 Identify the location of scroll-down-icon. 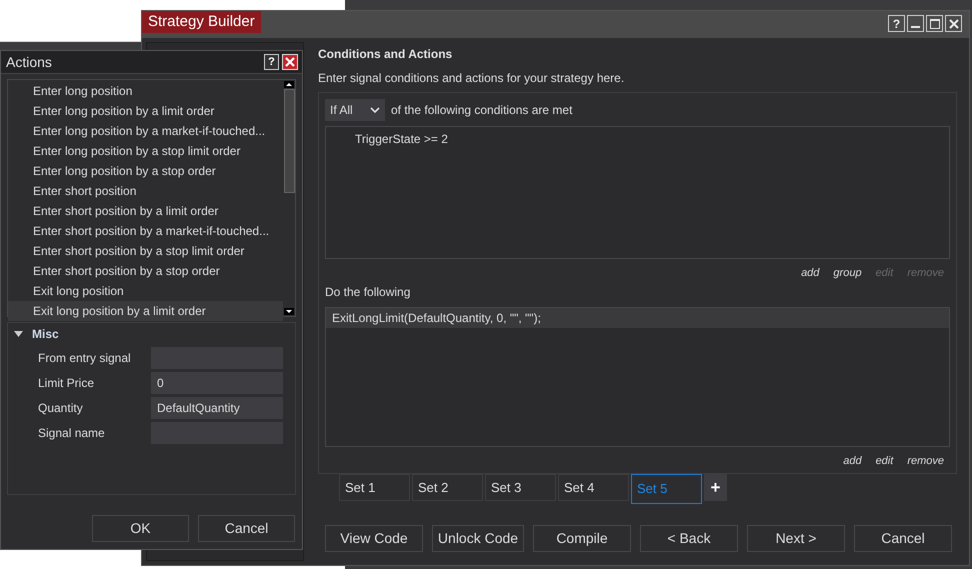
(289, 311).